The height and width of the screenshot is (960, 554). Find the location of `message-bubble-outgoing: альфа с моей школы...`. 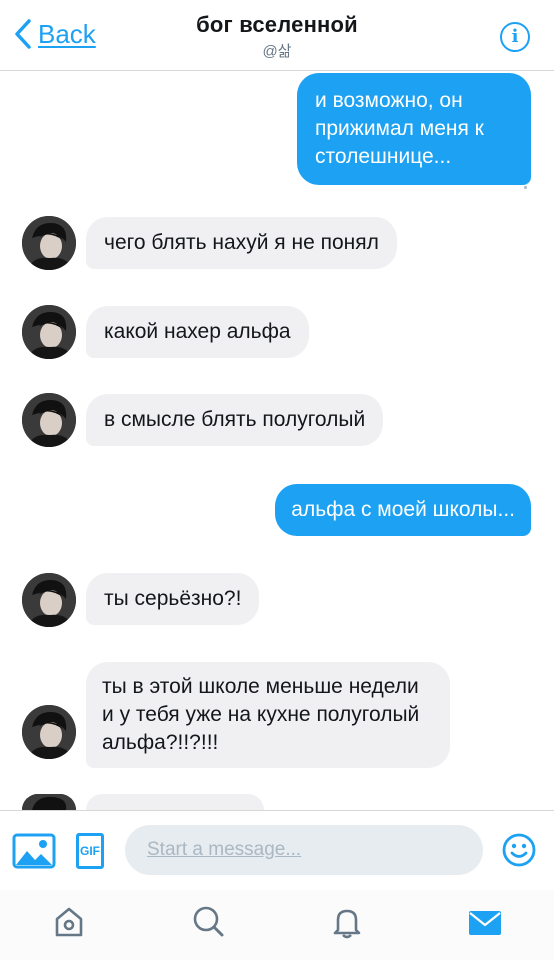

message-bubble-outgoing: альфа с моей школы... is located at coordinates (403, 510).